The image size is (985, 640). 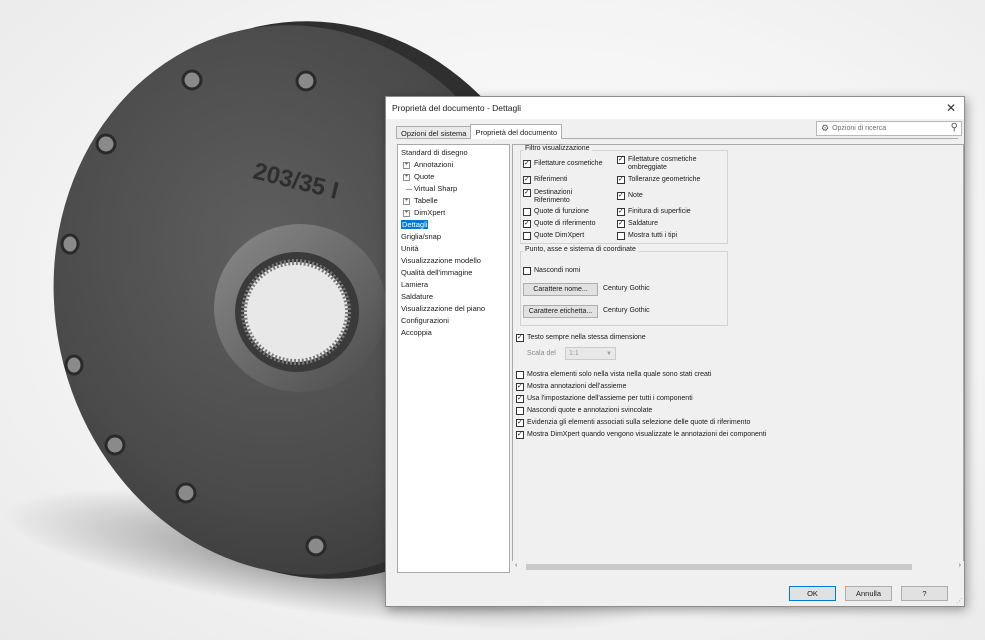 What do you see at coordinates (409, 189) in the screenshot?
I see `tree-connector` at bounding box center [409, 189].